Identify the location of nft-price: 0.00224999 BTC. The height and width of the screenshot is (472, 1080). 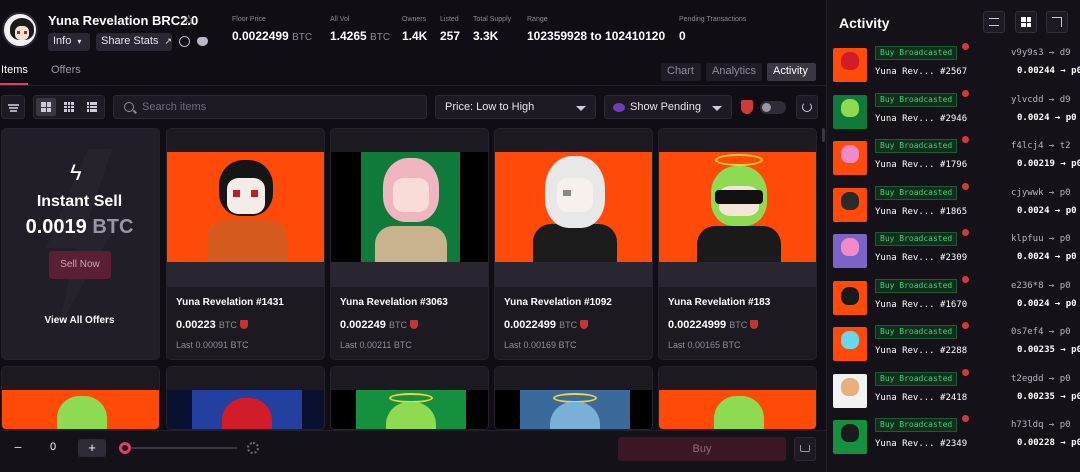
(713, 325).